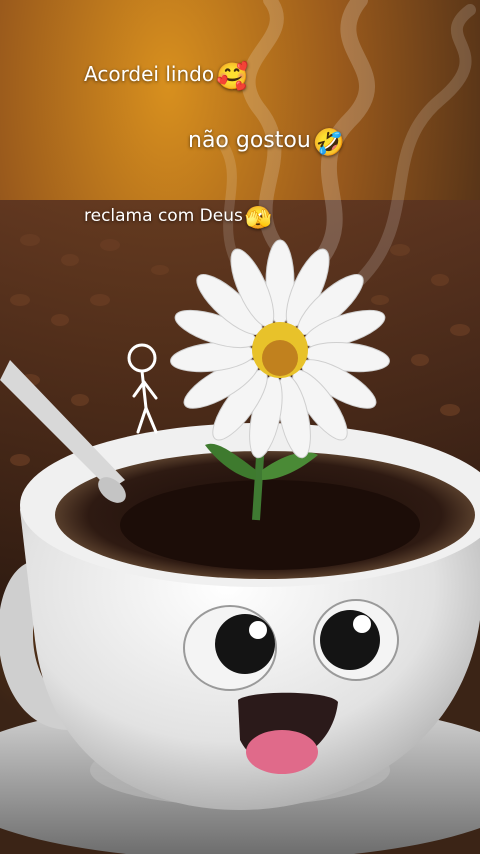  What do you see at coordinates (163, 216) in the screenshot?
I see `caption-text-3: reclama com Deus` at bounding box center [163, 216].